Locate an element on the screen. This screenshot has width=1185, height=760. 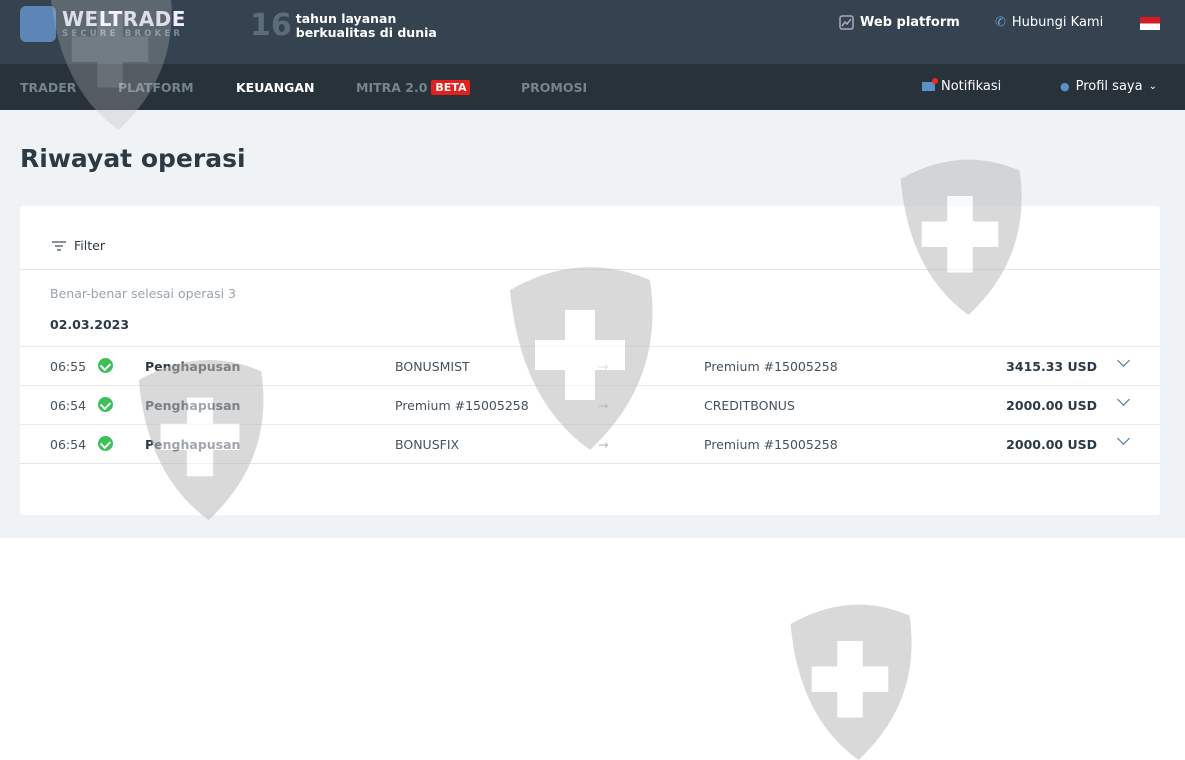
divider is located at coordinates (590, 269).